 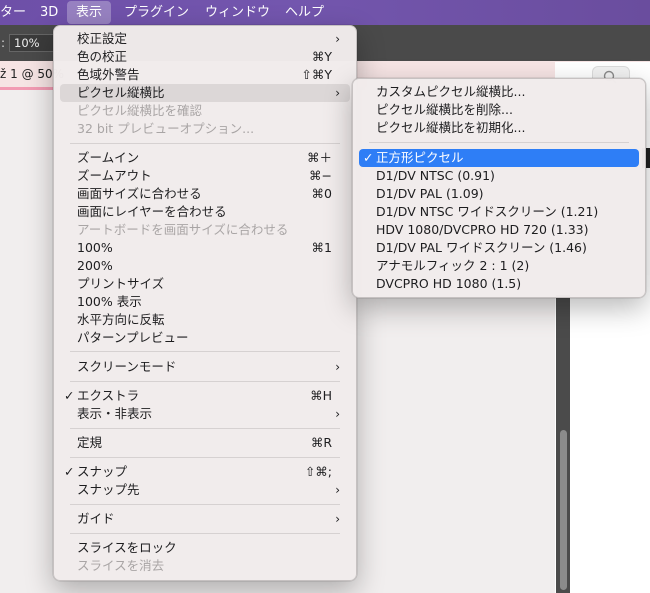 What do you see at coordinates (183, 229) in the screenshot?
I see `menu-item-label: アートボードを画面サイズに合わせる` at bounding box center [183, 229].